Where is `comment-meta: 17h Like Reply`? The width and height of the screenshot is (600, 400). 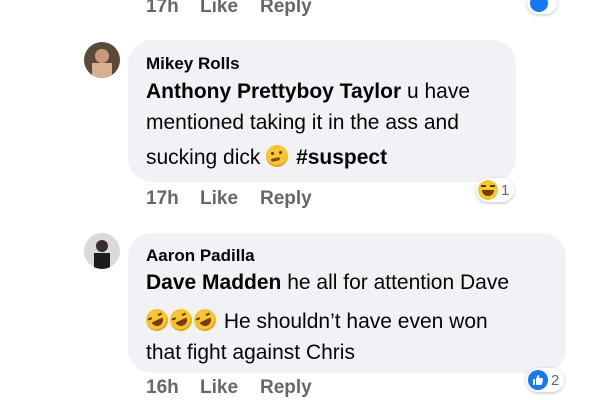 comment-meta: 17h Like Reply is located at coordinates (229, 199).